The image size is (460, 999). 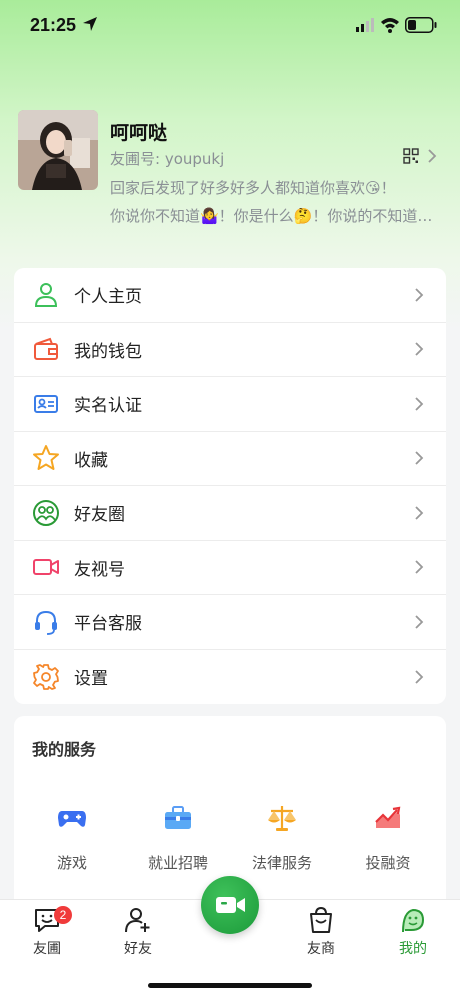 I want to click on bio-line-2: 你说你不知道🤷‍♀️！你是什么🤔！你说的不知道是什么意思啊, so click(x=275, y=216).